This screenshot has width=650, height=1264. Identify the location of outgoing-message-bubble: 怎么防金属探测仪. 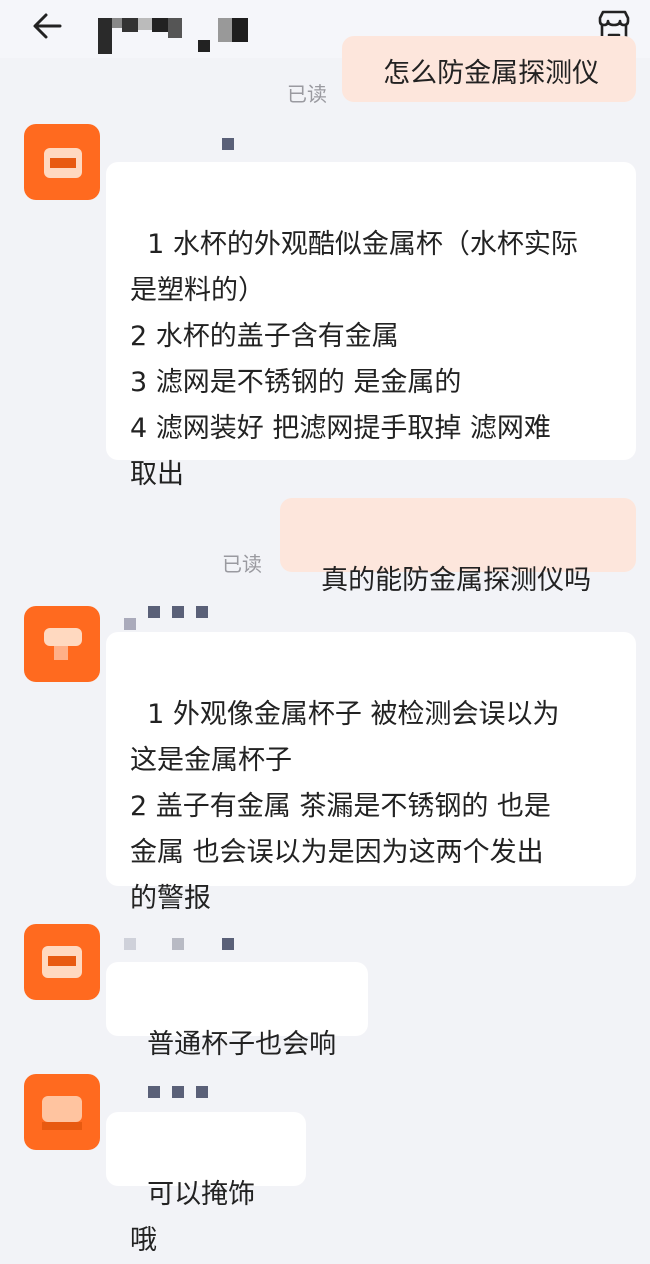
(489, 69).